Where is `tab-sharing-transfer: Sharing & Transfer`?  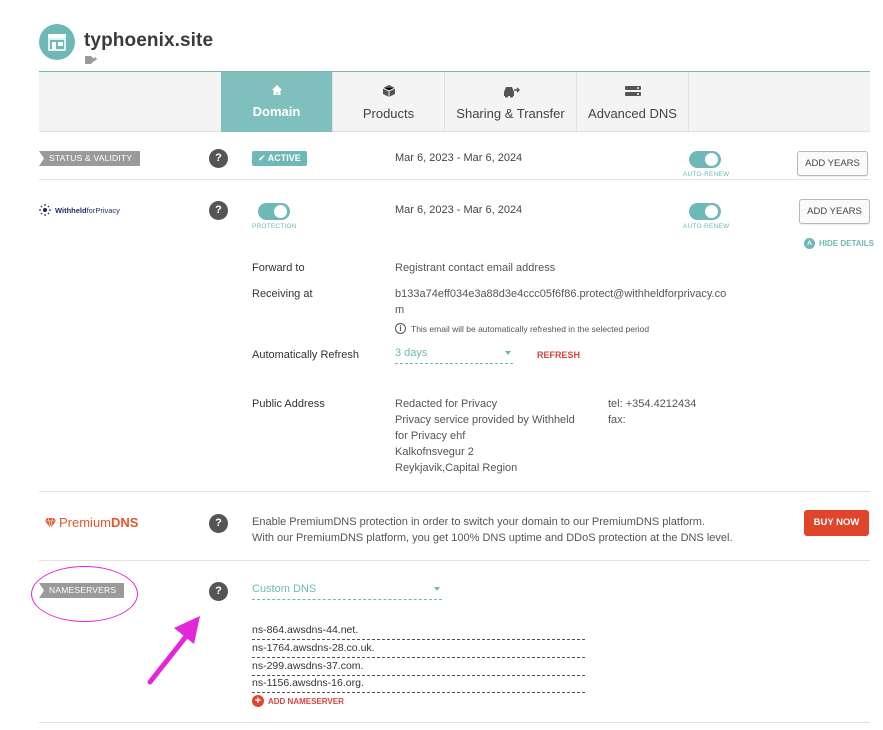
tab-sharing-transfer: Sharing & Transfer is located at coordinates (511, 102).